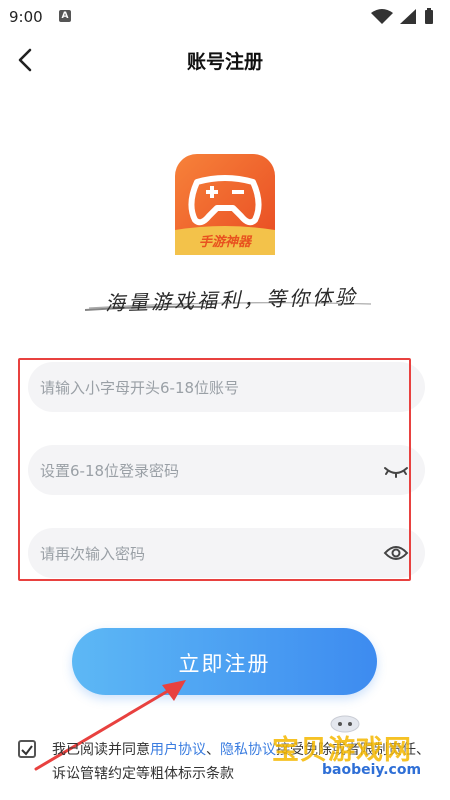 The width and height of the screenshot is (450, 800). I want to click on status-time: 9:00, so click(26, 17).